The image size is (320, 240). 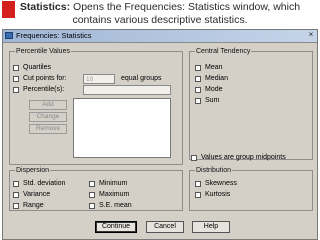 What do you see at coordinates (198, 184) in the screenshot?
I see `skewness-checkbox` at bounding box center [198, 184].